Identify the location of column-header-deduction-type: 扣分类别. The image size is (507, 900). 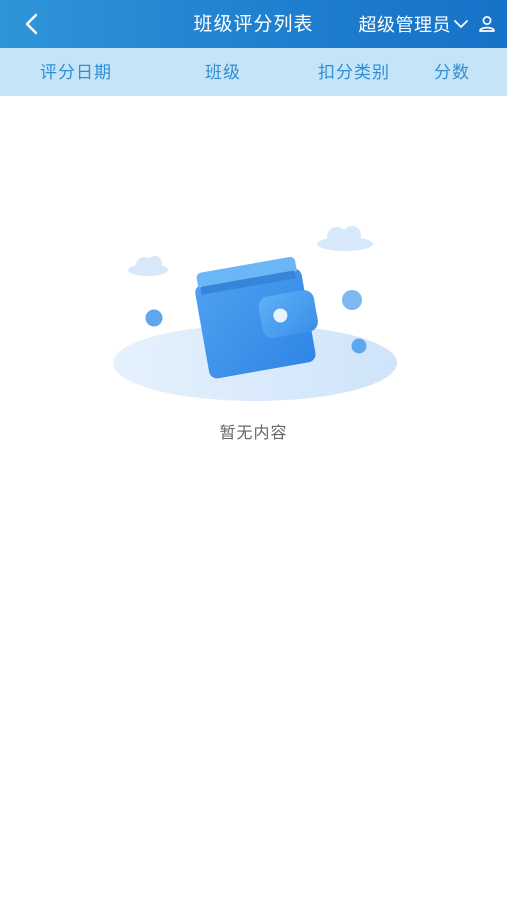
(354, 73).